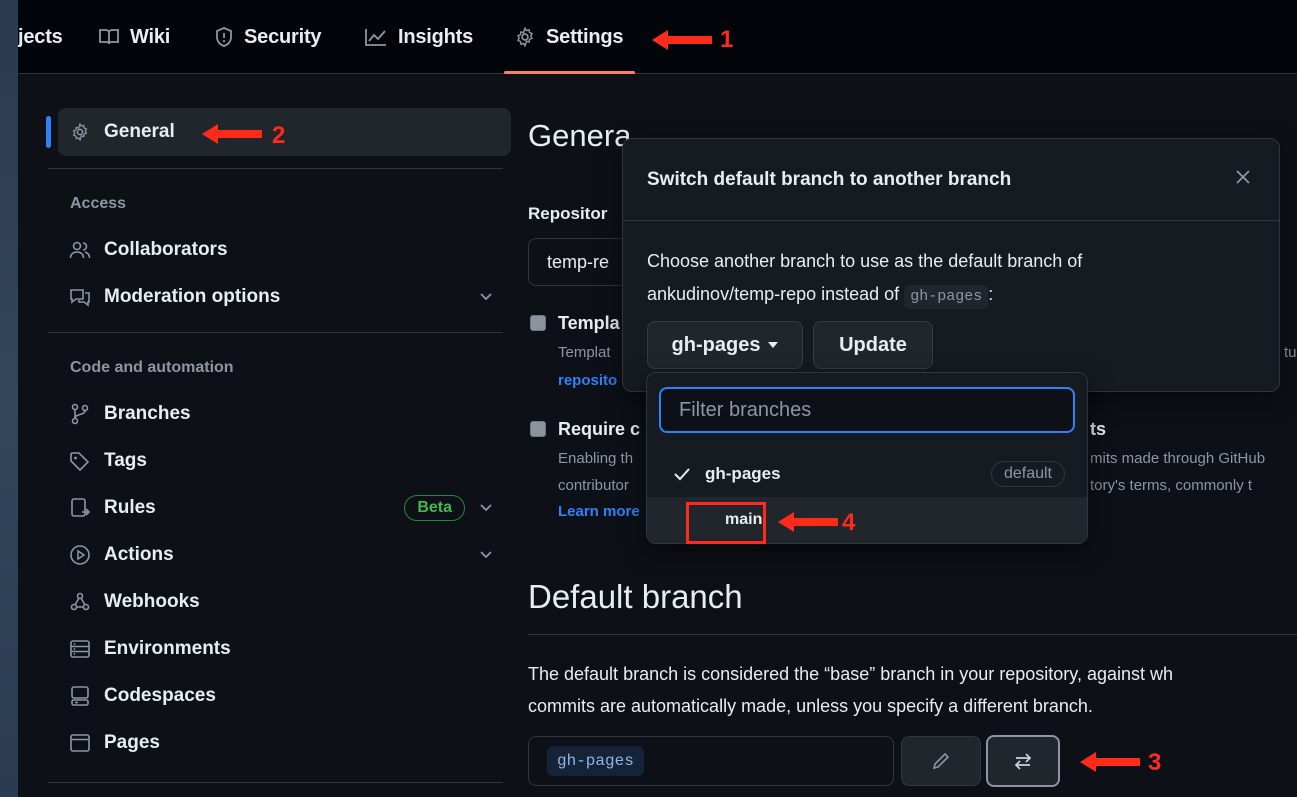 This screenshot has width=1297, height=797. I want to click on switch-branch-button, so click(1023, 761).